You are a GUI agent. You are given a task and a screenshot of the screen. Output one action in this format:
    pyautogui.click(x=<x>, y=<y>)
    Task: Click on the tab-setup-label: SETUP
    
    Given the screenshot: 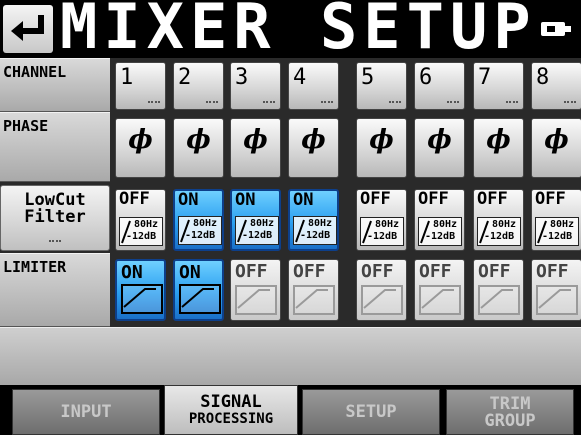 What is the action you would take?
    pyautogui.click(x=371, y=412)
    